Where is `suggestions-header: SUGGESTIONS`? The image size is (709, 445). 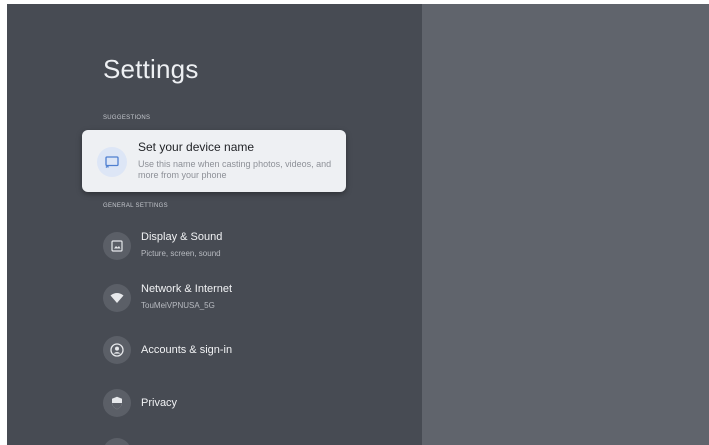
suggestions-header: SUGGESTIONS is located at coordinates (127, 118).